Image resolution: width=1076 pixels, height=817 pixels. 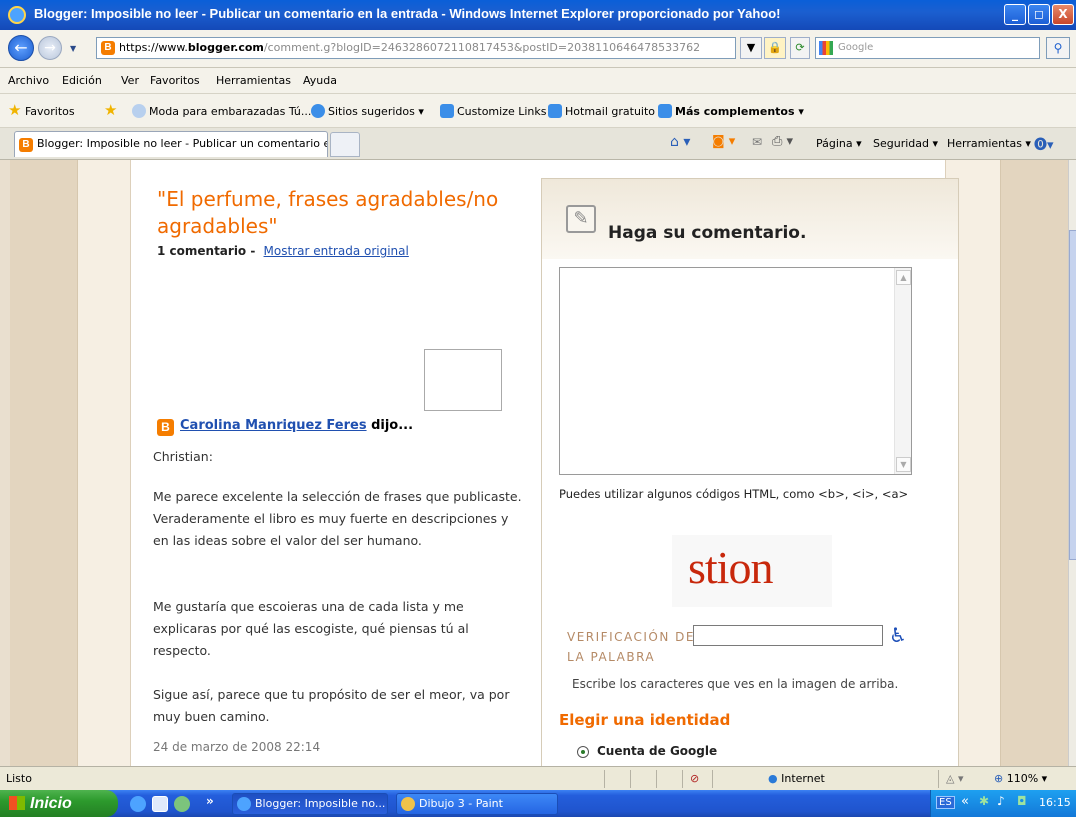 What do you see at coordinates (153, 47) in the screenshot?
I see `url-scheme: https://www.` at bounding box center [153, 47].